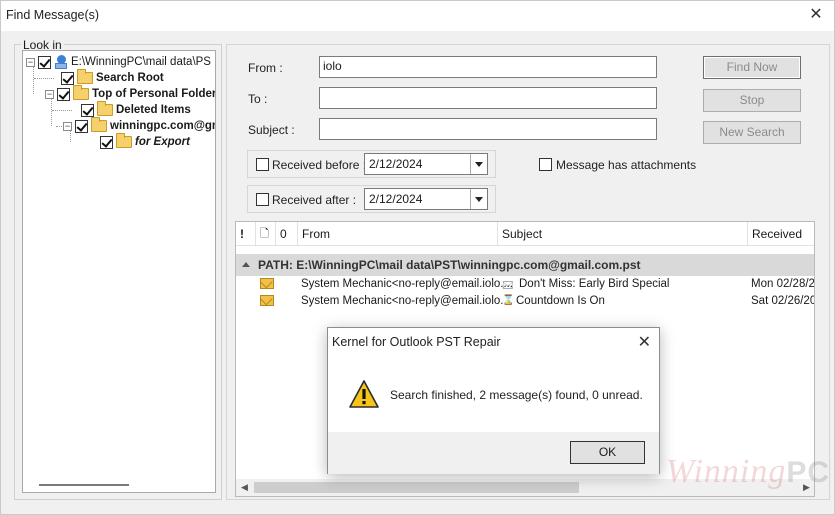 The image size is (835, 515). I want to click on tree-item-pst-root: − E:\WinningPC\mail data\PS, so click(118, 62).